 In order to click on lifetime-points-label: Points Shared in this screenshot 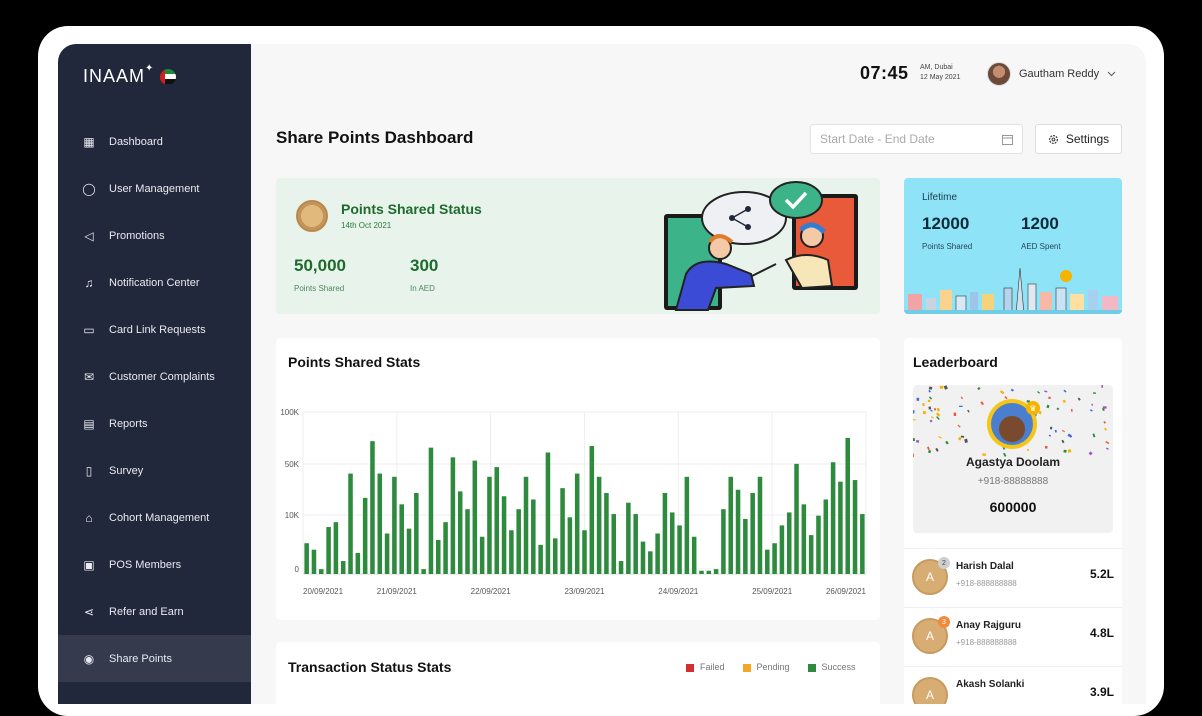, I will do `click(947, 246)`.